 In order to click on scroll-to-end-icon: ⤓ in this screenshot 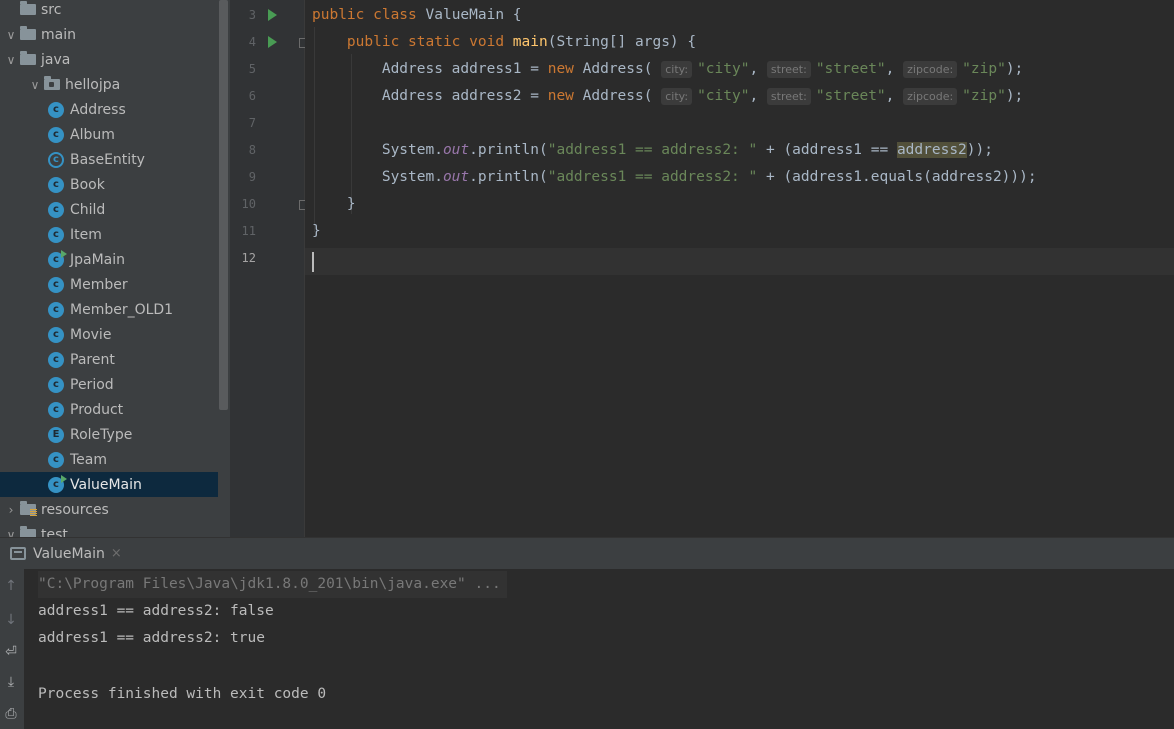, I will do `click(11, 682)`.